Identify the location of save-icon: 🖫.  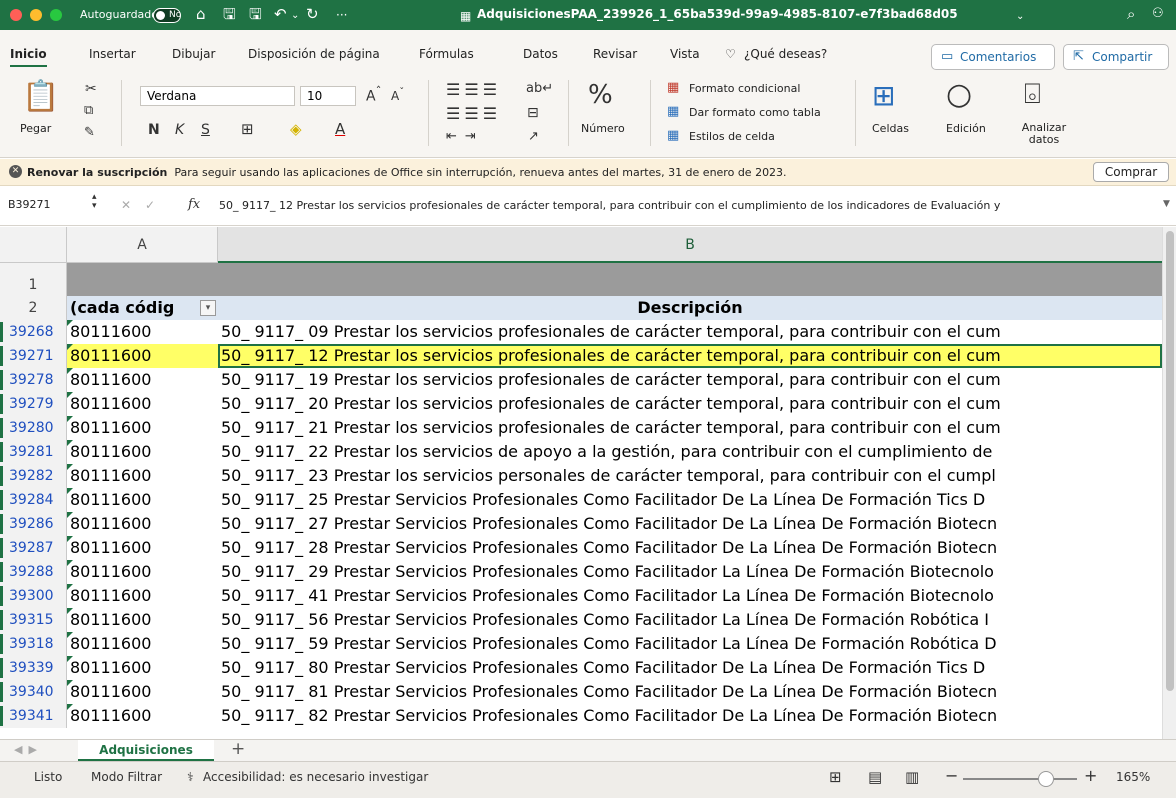
(229, 14).